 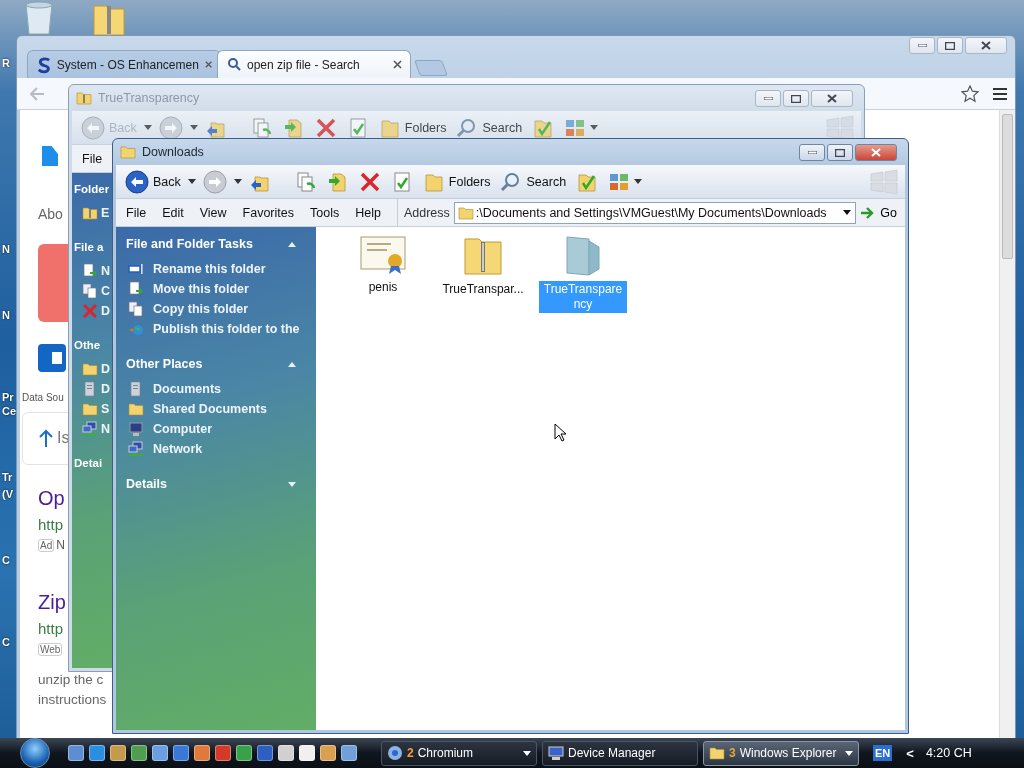 What do you see at coordinates (51, 498) in the screenshot?
I see `result-title: Op` at bounding box center [51, 498].